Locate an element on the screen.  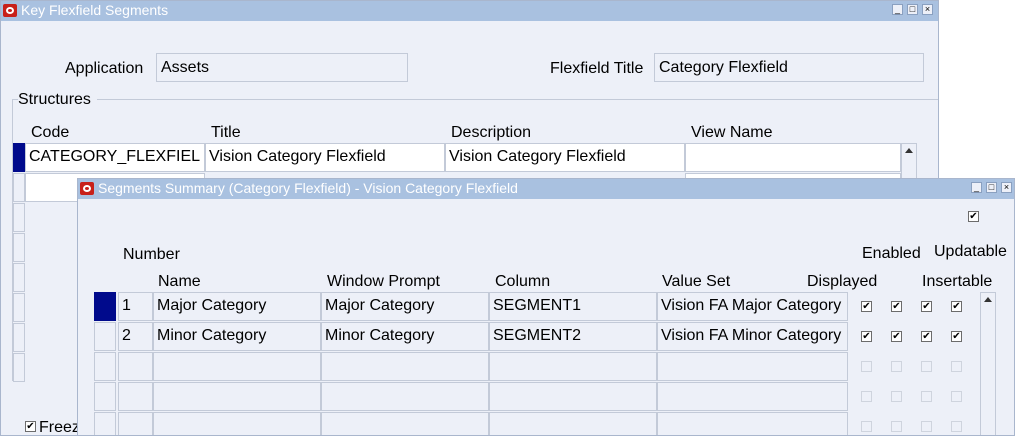
title-cell: Vision Category Flexfield is located at coordinates (325, 157).